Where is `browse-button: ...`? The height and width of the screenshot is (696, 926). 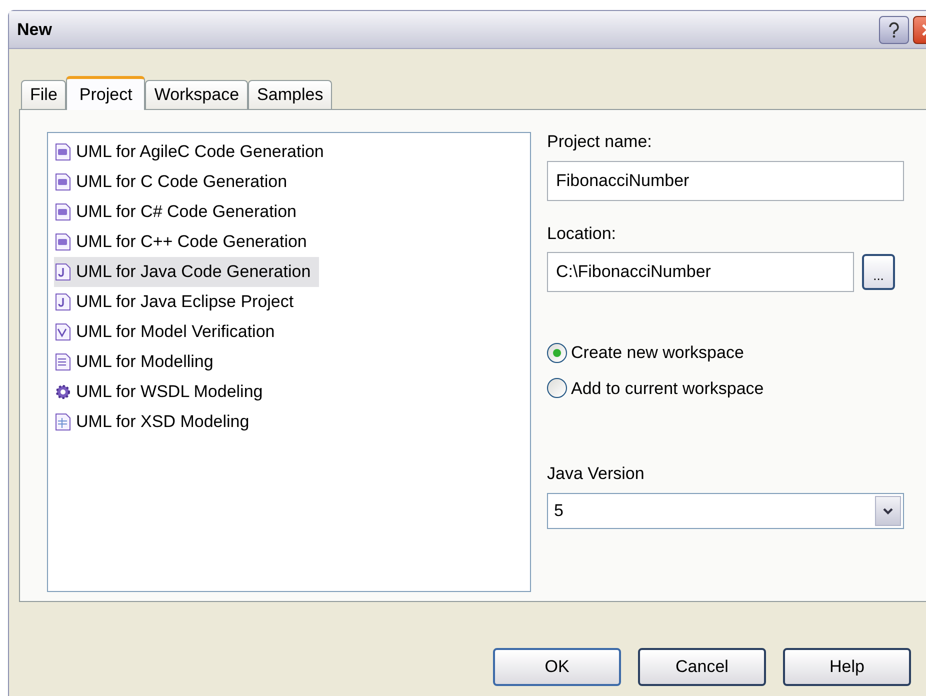 browse-button: ... is located at coordinates (878, 272).